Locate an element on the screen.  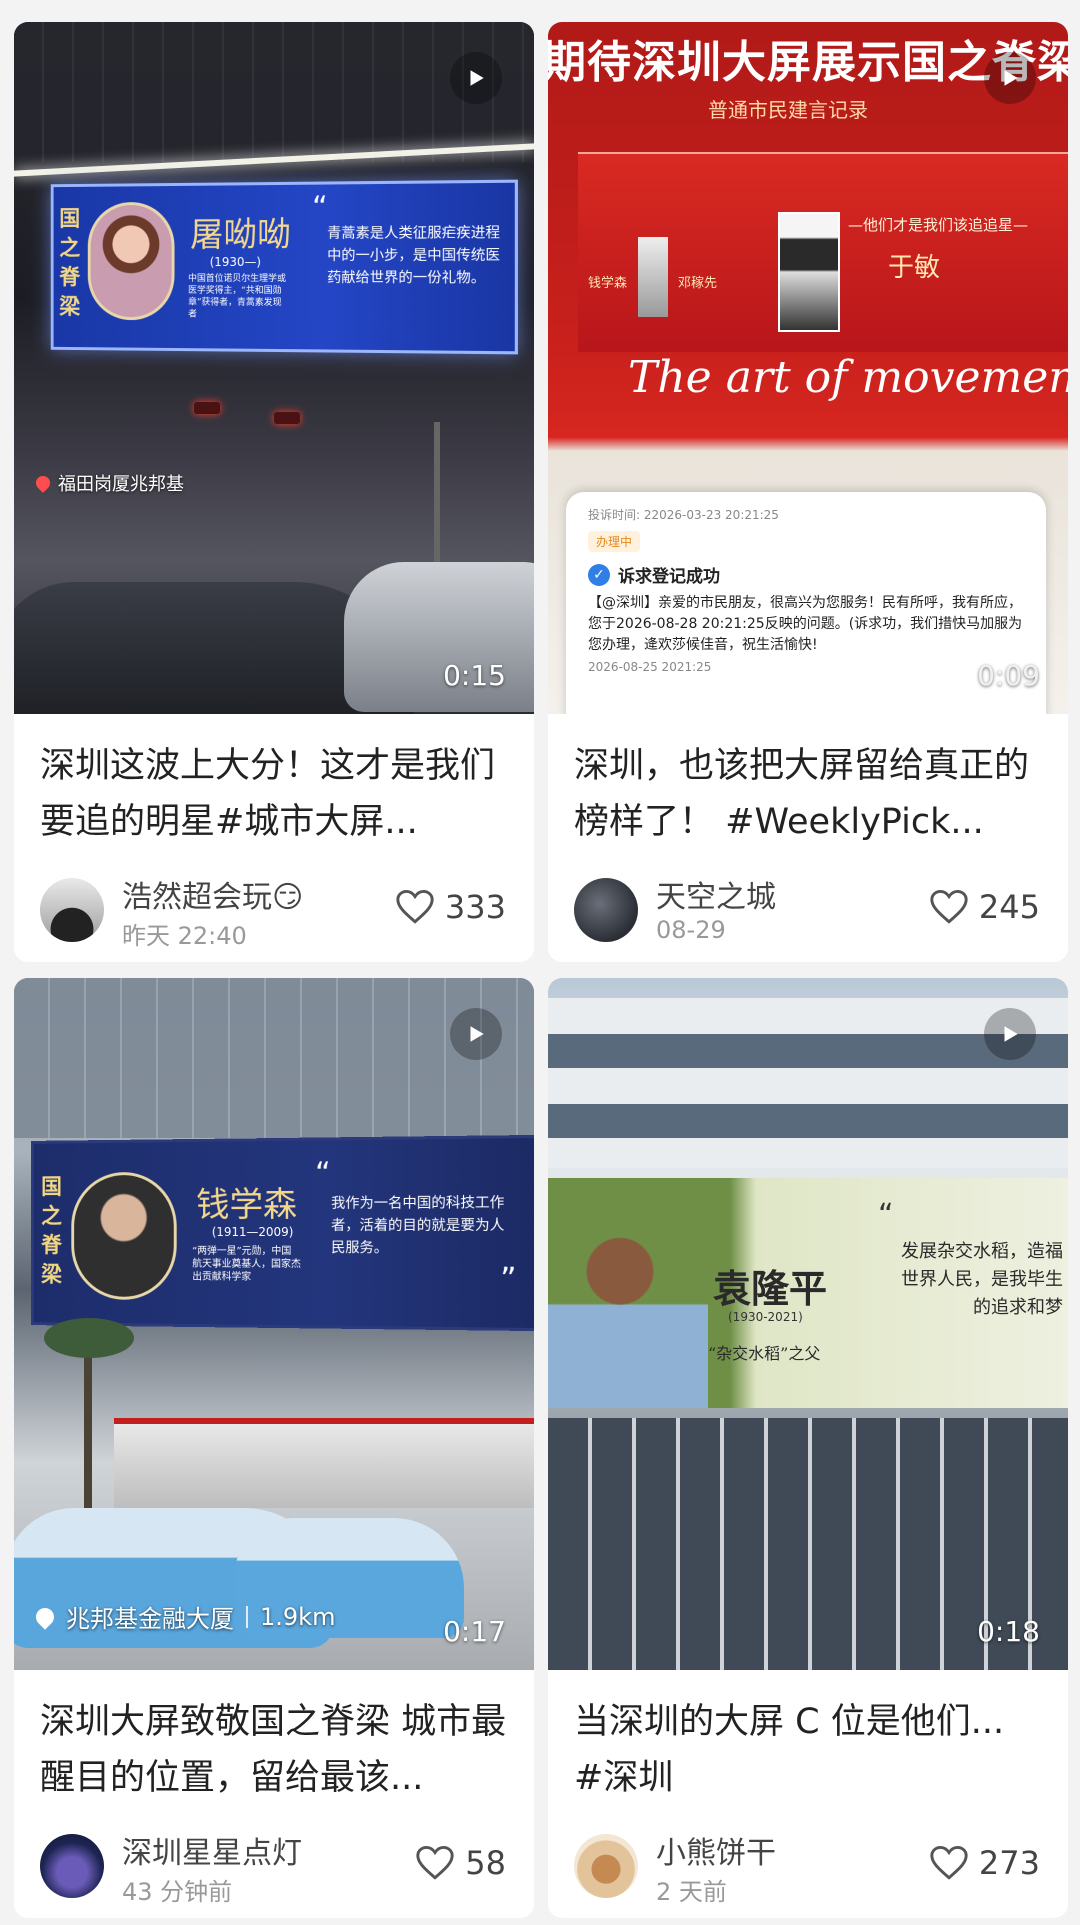
building-facade is located at coordinates (274, 1058).